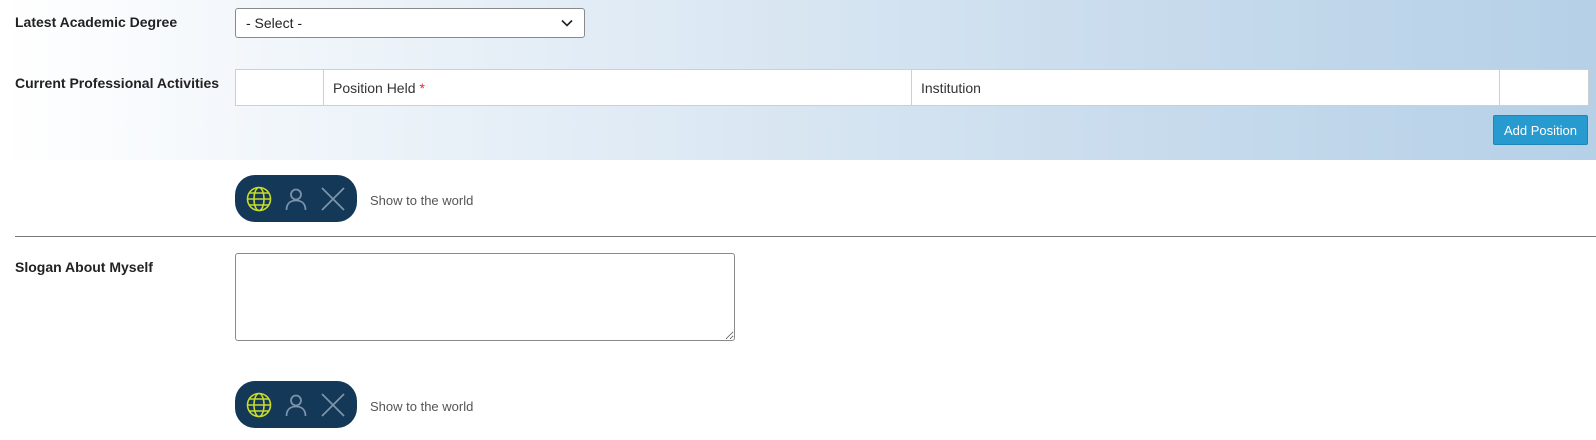 The width and height of the screenshot is (1596, 440). What do you see at coordinates (96, 22) in the screenshot?
I see `degree-label: Latest Academic Degree` at bounding box center [96, 22].